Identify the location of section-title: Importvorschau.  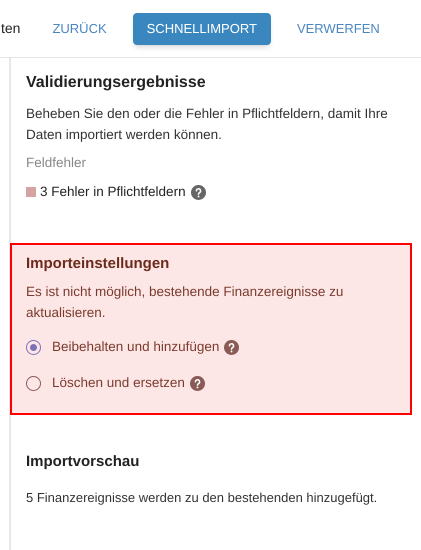
(83, 462).